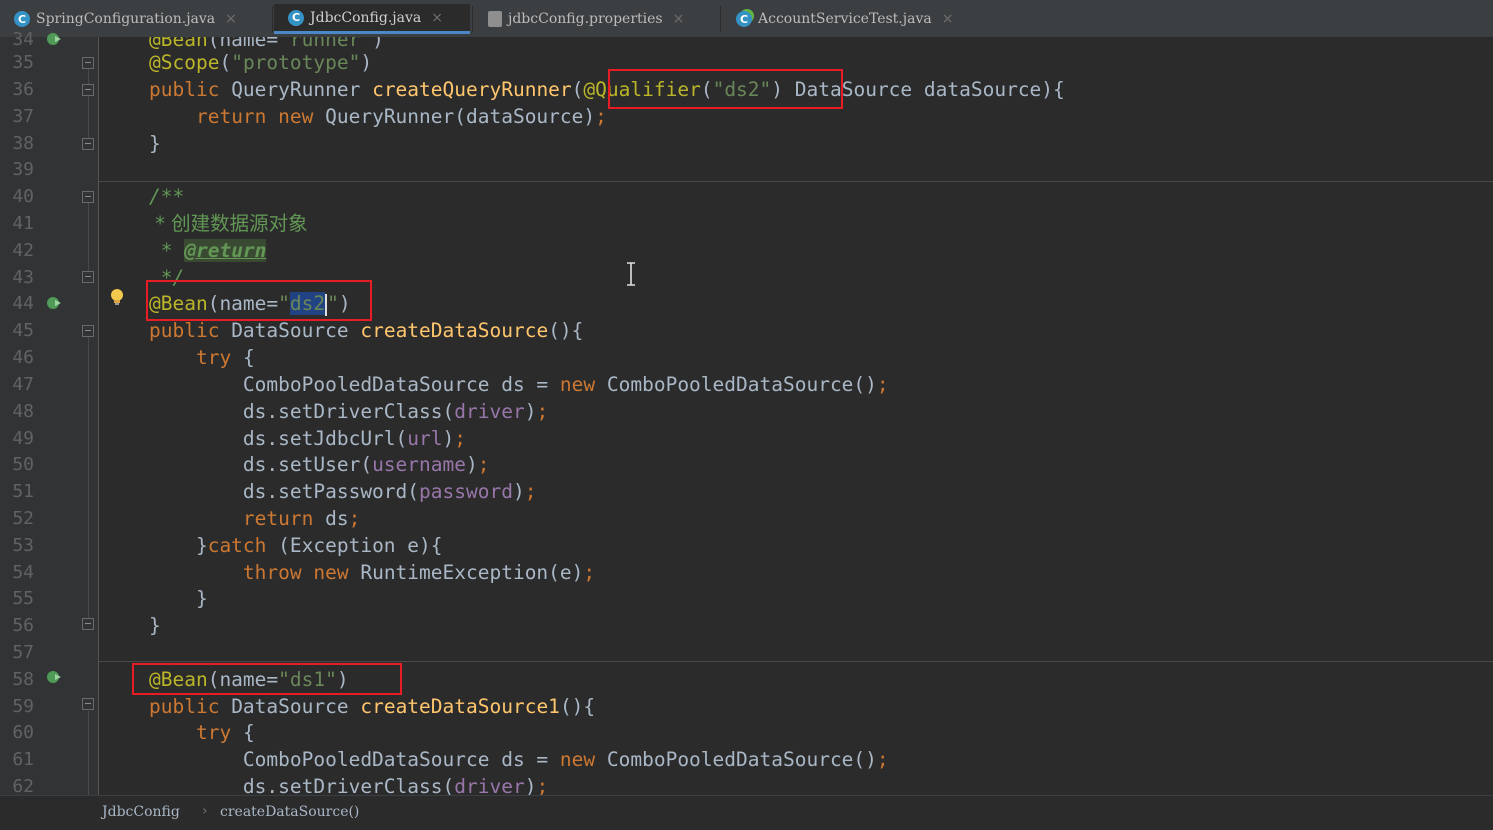  I want to click on test-class-icon: C, so click(744, 19).